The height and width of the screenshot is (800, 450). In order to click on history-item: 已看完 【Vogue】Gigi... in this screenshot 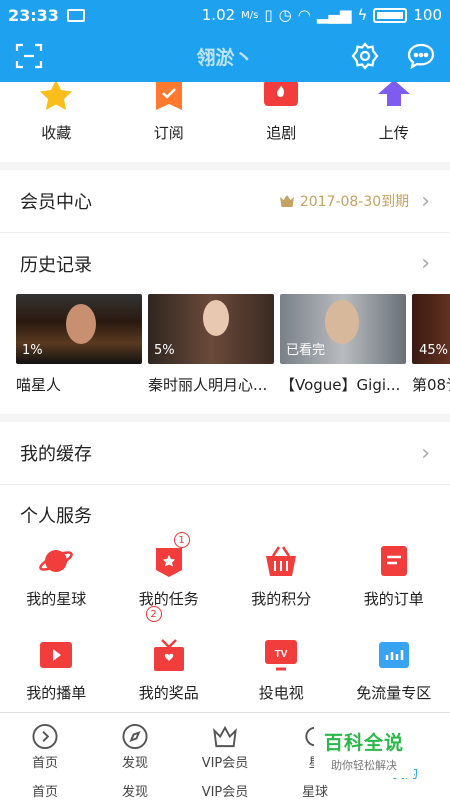, I will do `click(343, 354)`.